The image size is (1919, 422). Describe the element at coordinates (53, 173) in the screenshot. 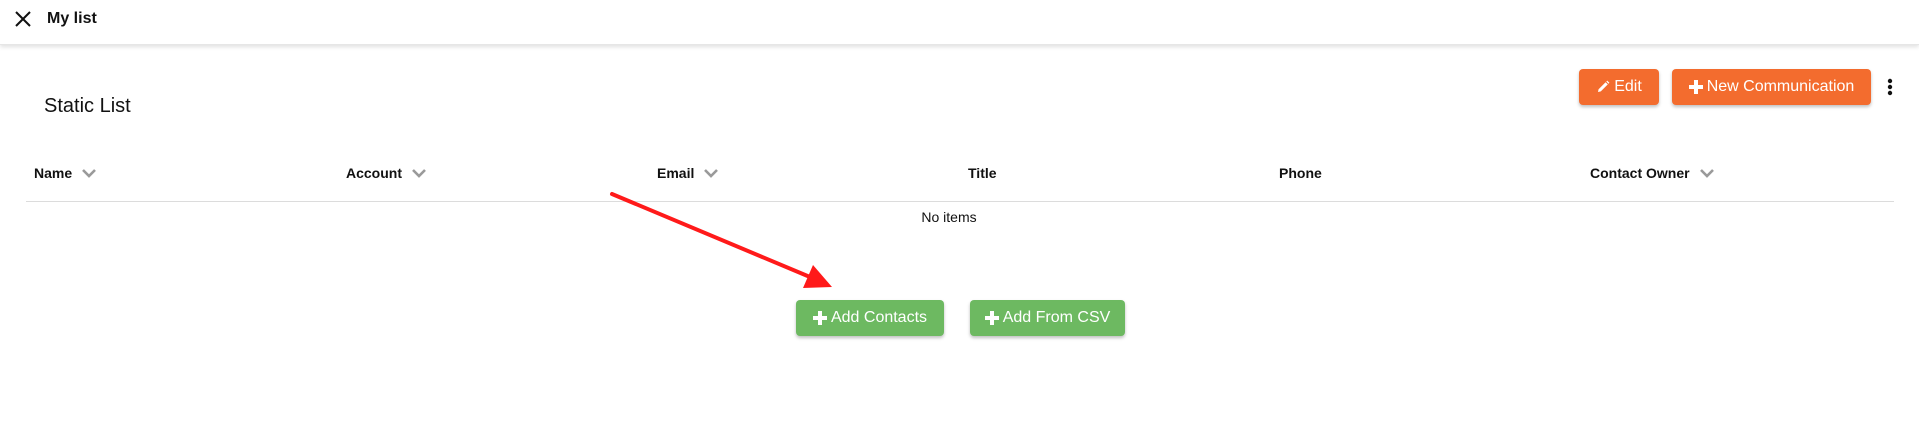

I see `column-label: Name` at that location.